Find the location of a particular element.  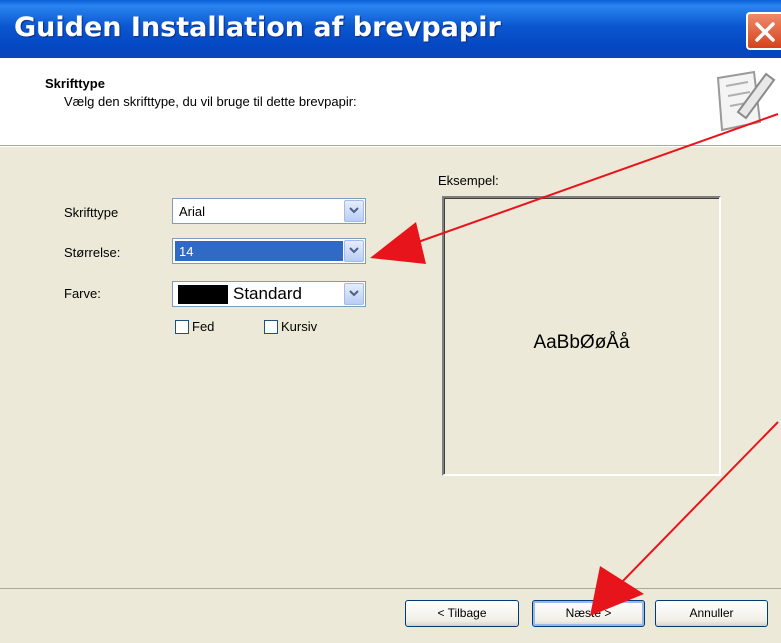

size-combobox: 14 is located at coordinates (269, 251).